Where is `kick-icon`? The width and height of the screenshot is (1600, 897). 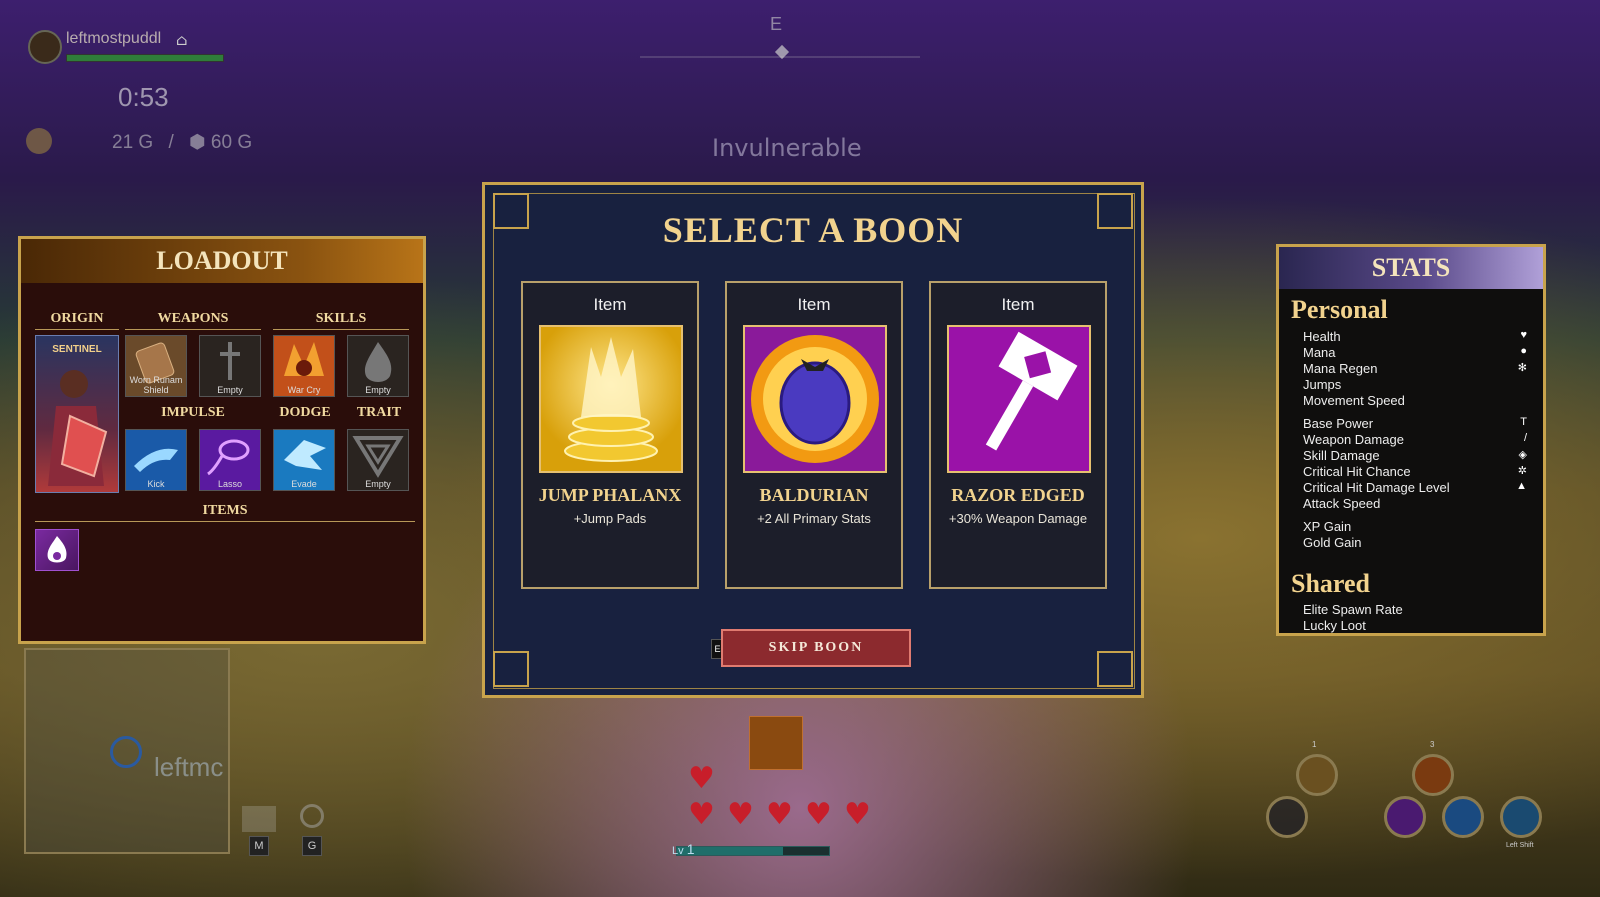 kick-icon is located at coordinates (156, 460).